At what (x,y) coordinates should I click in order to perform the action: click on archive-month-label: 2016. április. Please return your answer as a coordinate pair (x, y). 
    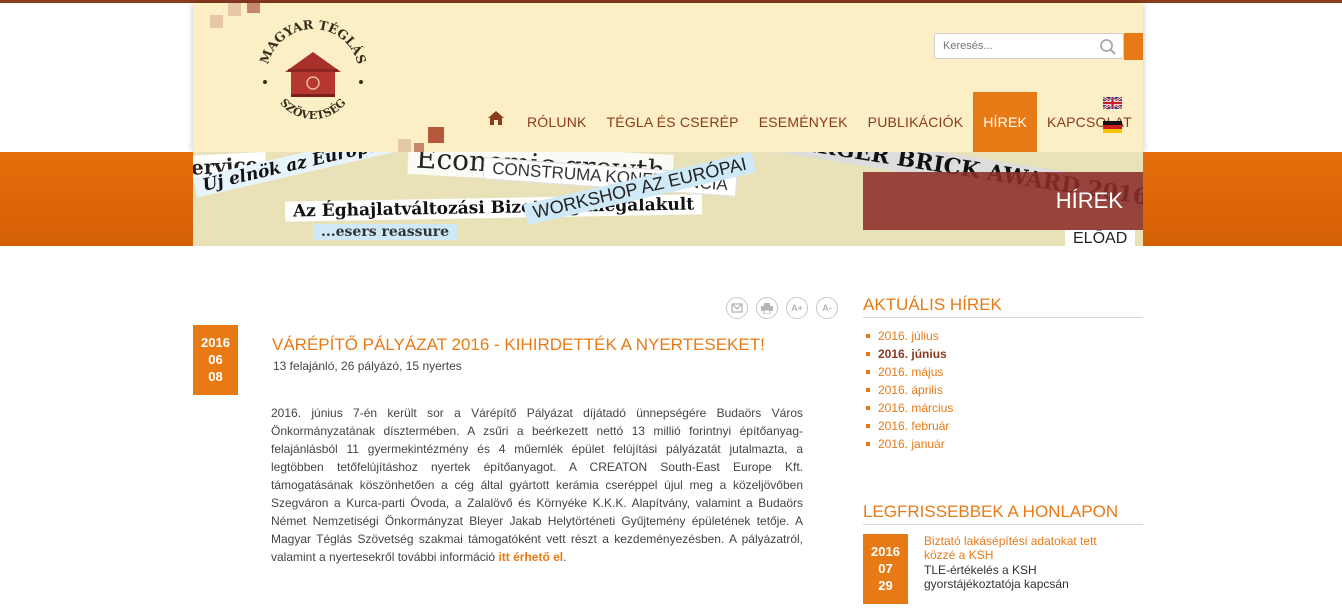
    Looking at the image, I should click on (910, 390).